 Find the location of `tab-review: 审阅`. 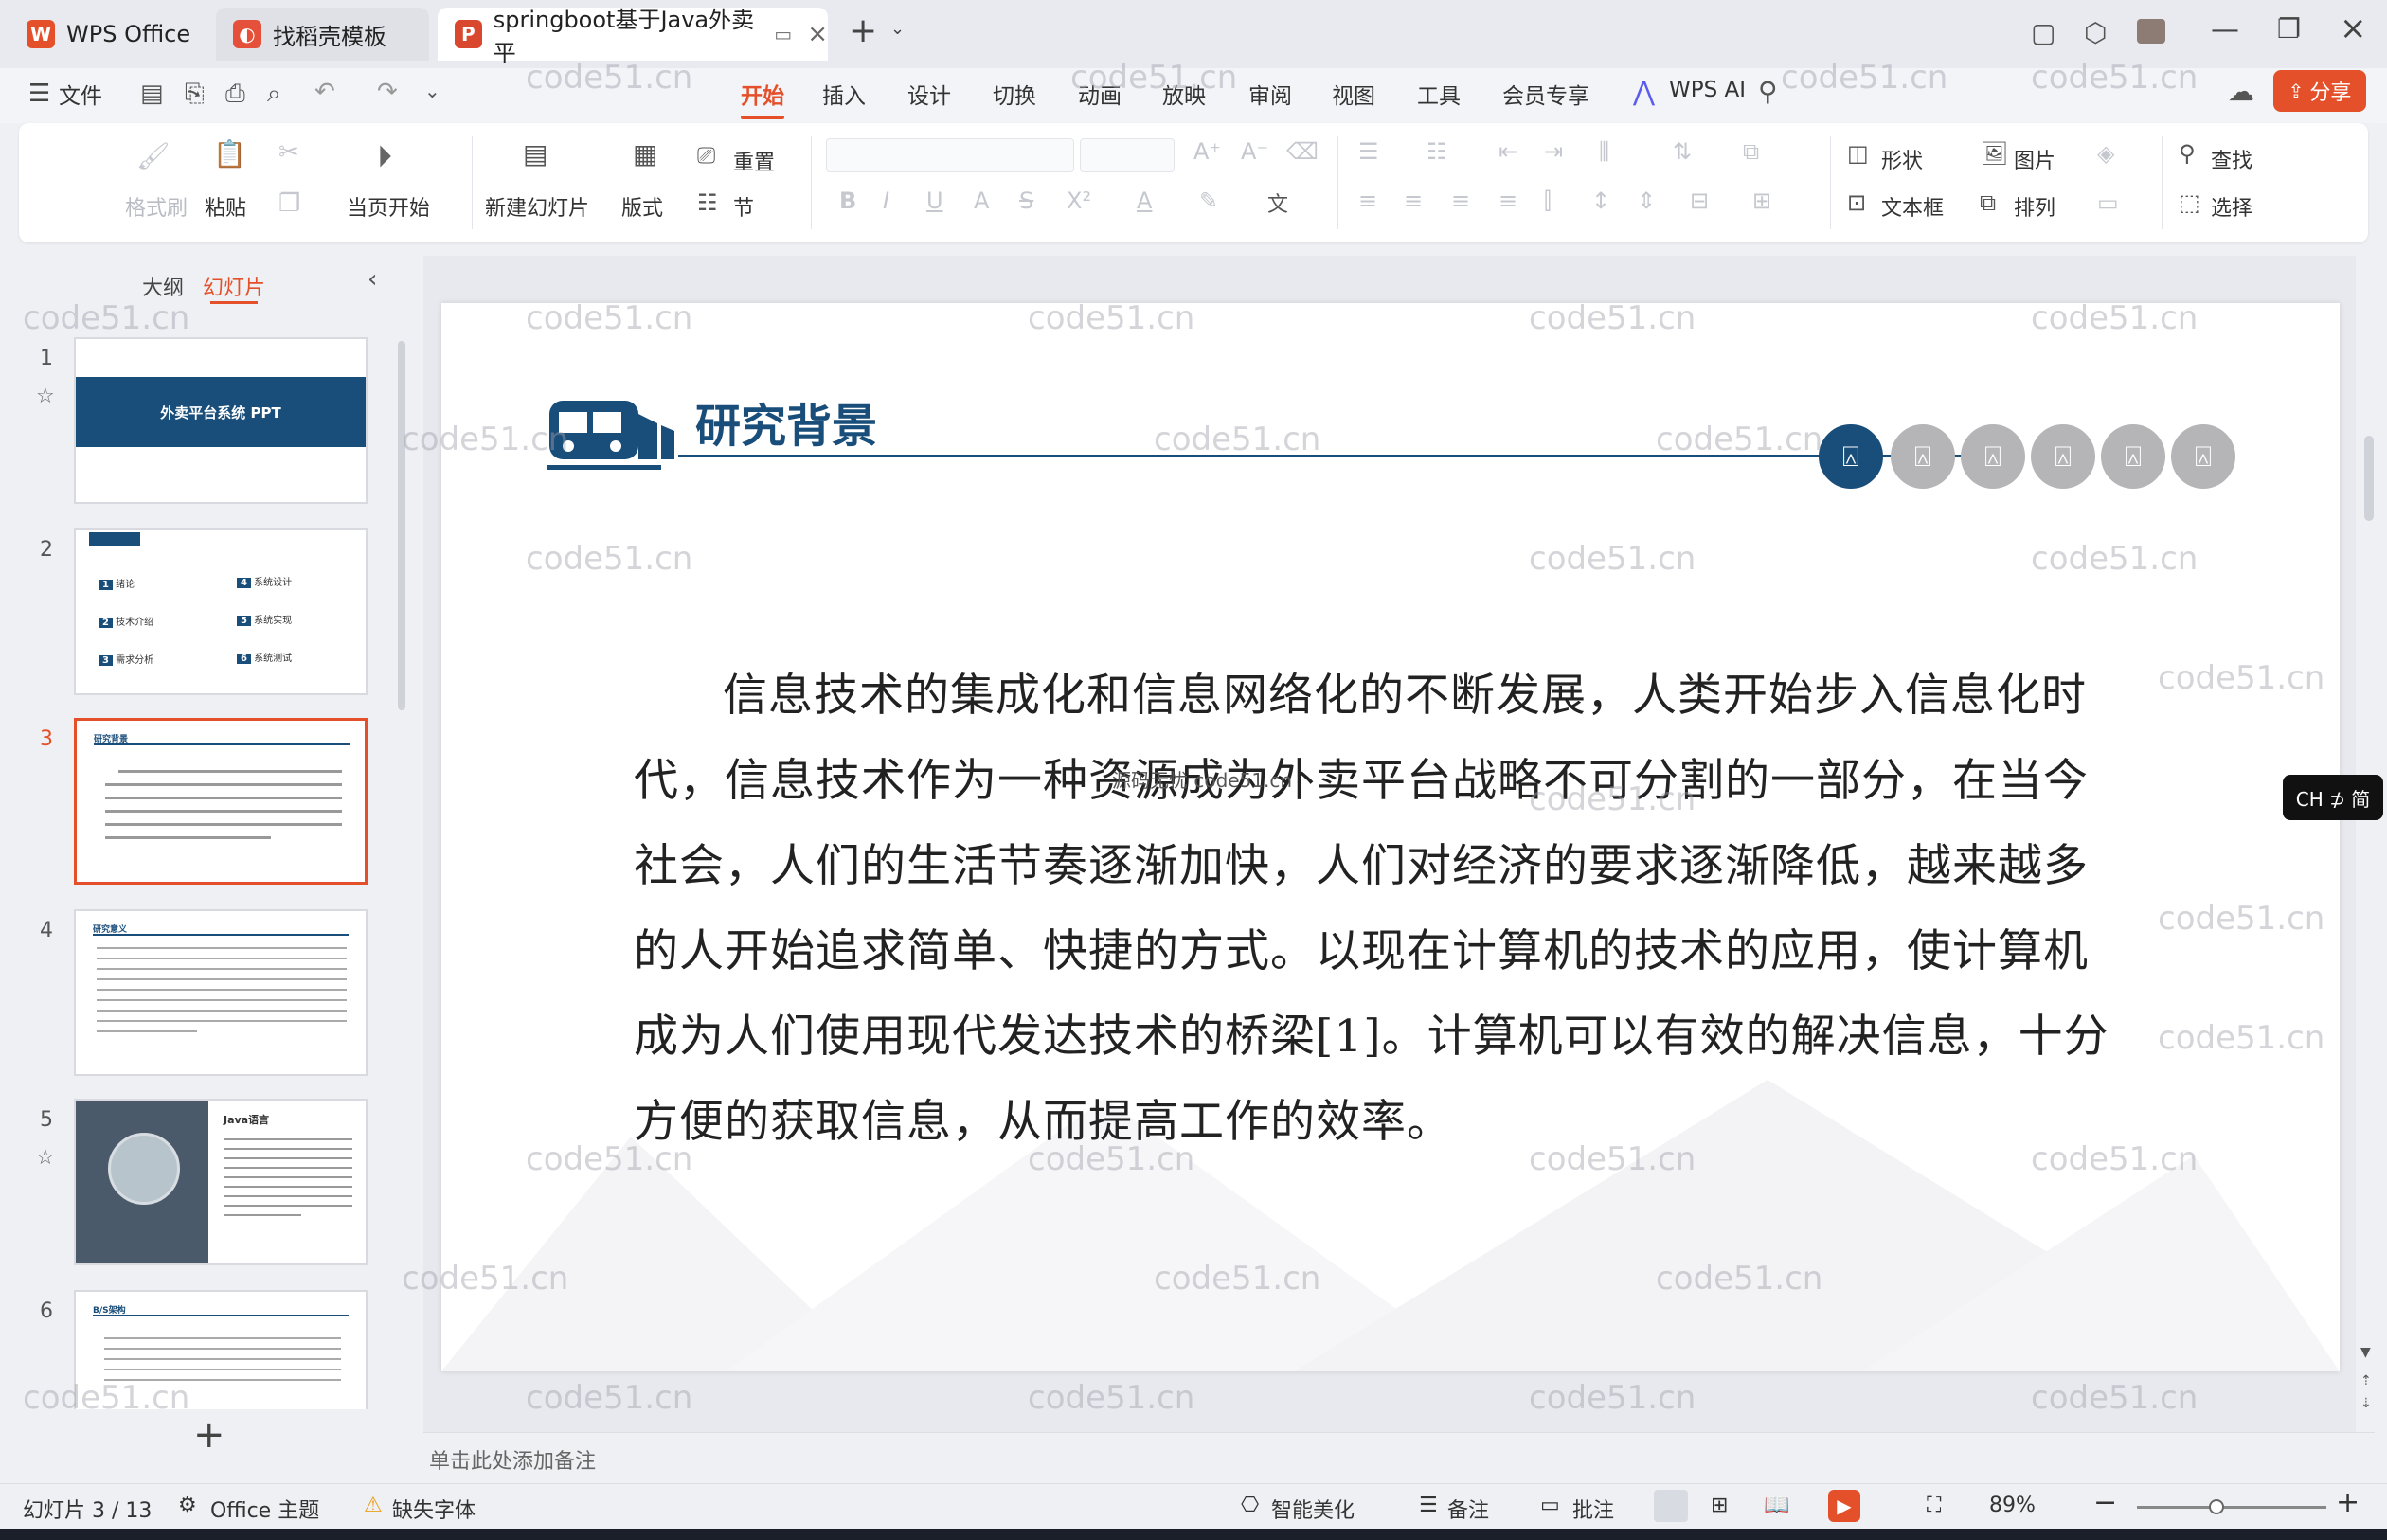

tab-review: 审阅 is located at coordinates (1270, 94).